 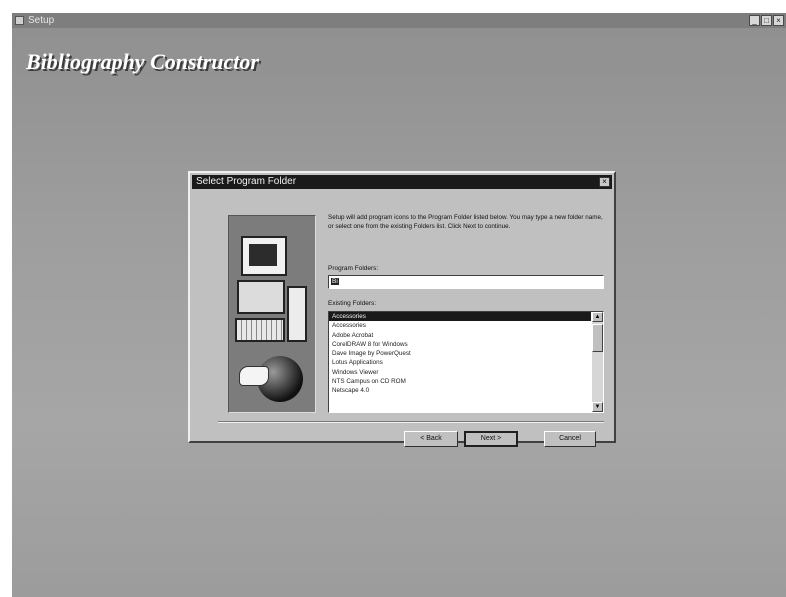 I want to click on installer-banner-title: Bibliography Constructor, so click(x=142, y=61).